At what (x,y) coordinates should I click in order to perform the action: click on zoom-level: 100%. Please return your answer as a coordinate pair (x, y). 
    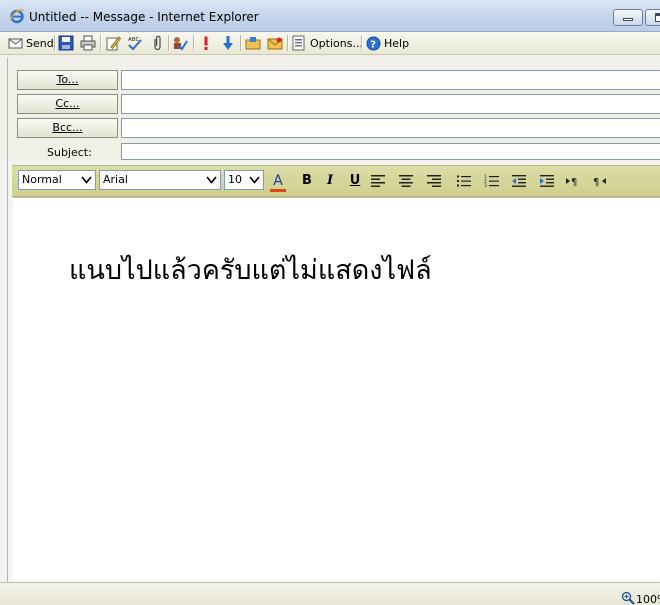
    Looking at the image, I should click on (648, 599).